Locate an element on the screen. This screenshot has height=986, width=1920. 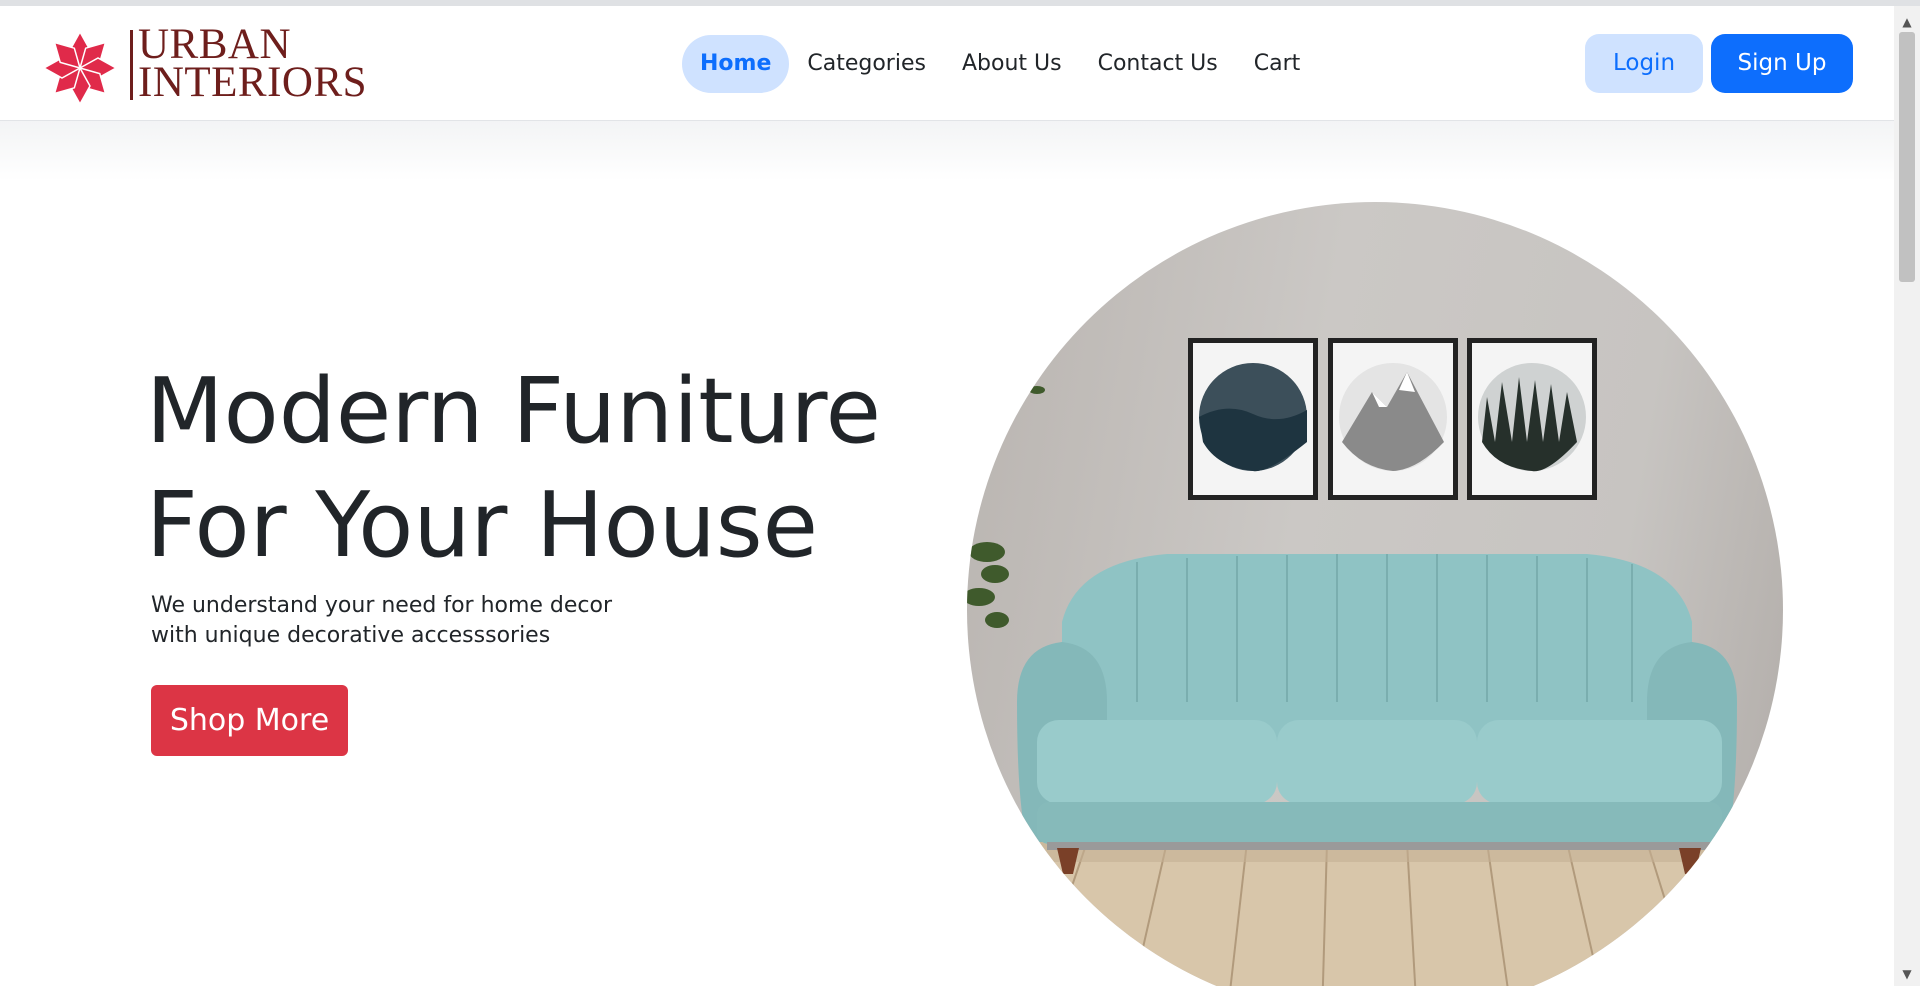
brand-line-2: INTERIORS is located at coordinates (253, 82).